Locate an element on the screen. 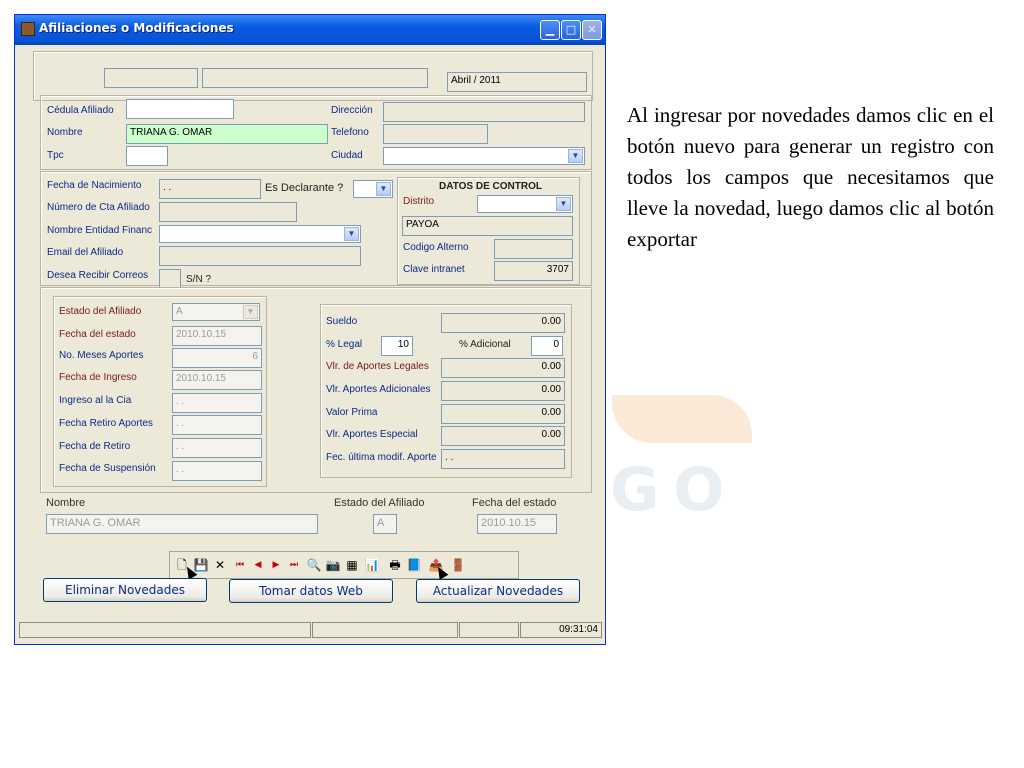  summary-nombre-field: TRIANA G. OMAR is located at coordinates (182, 524).